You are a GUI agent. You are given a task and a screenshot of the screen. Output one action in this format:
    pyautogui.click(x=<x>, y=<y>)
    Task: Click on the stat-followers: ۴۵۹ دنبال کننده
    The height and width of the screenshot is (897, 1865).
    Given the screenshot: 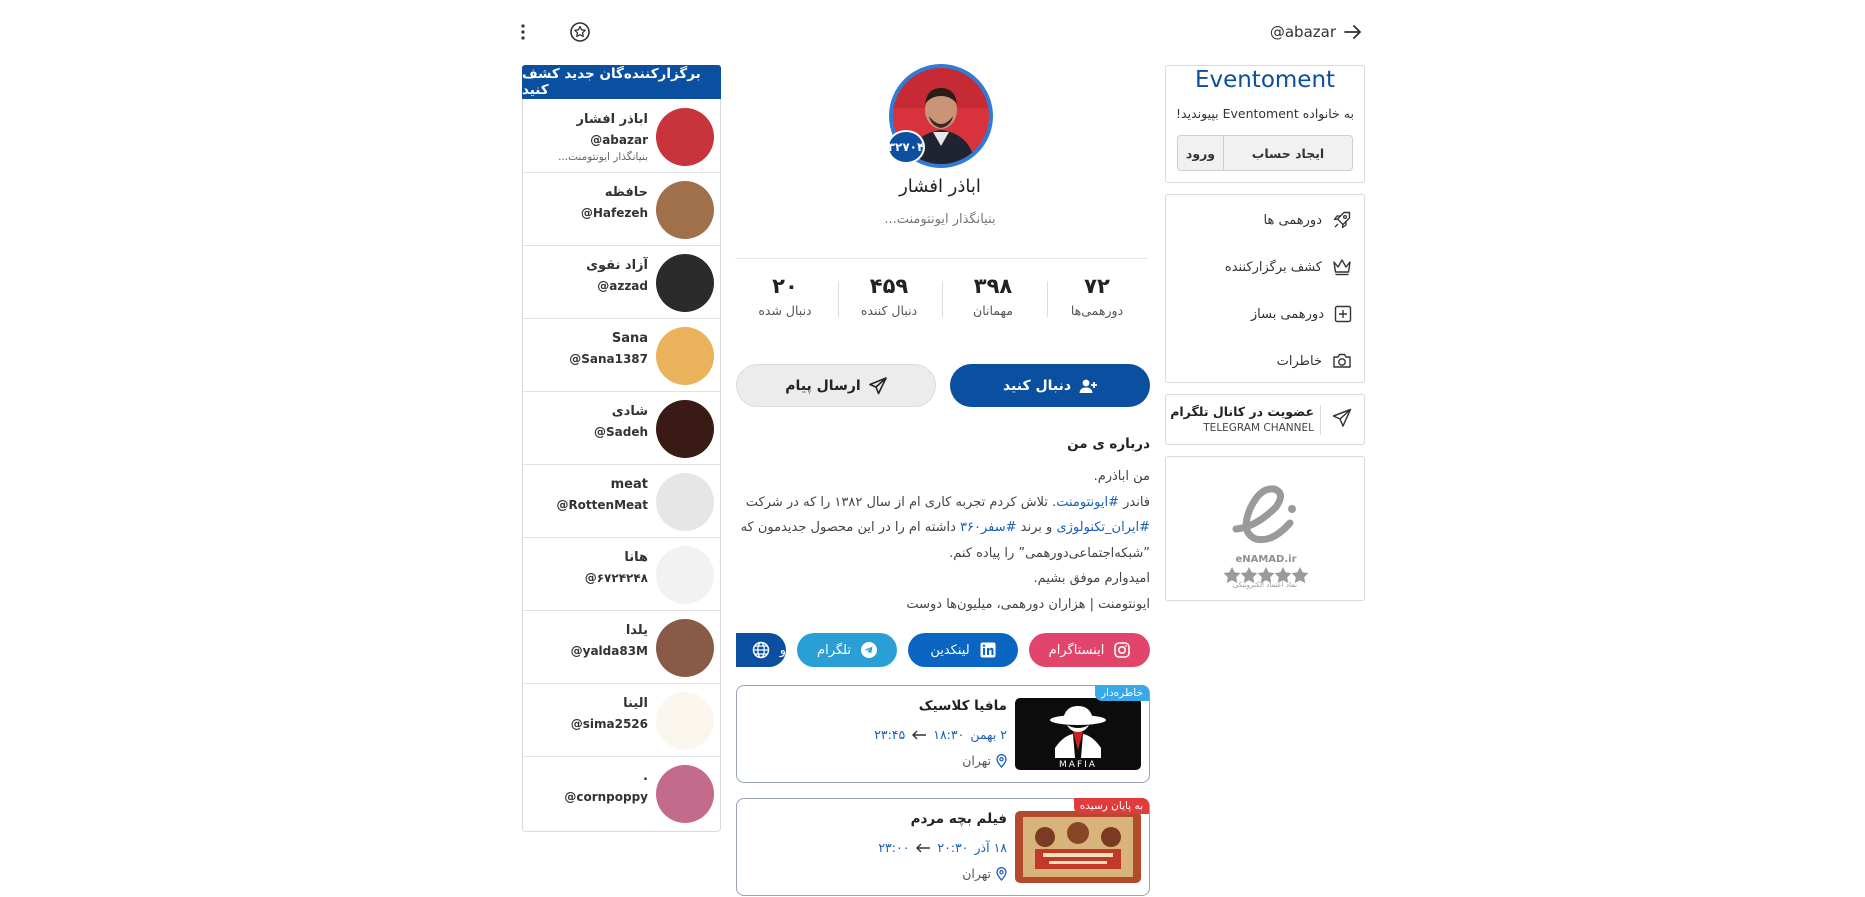 What is the action you would take?
    pyautogui.click(x=889, y=297)
    